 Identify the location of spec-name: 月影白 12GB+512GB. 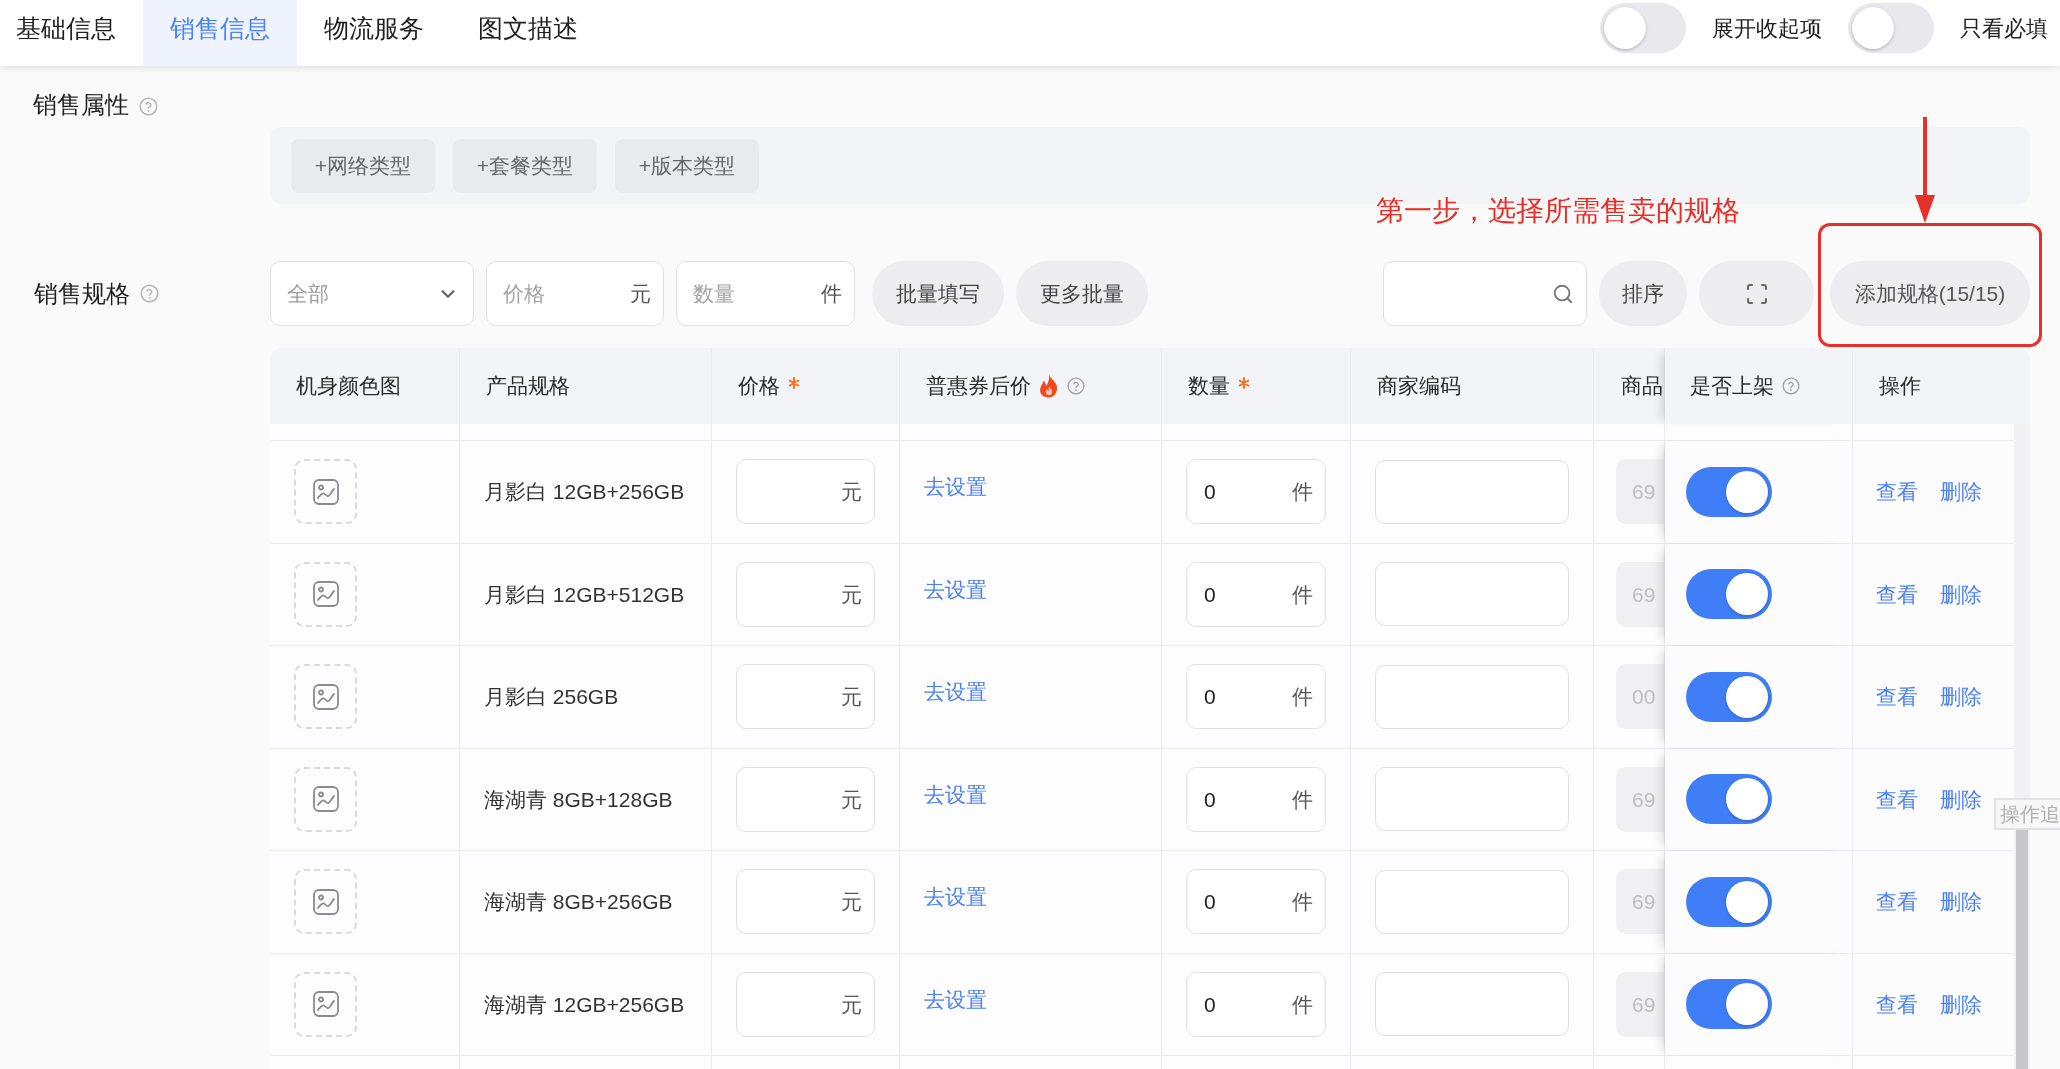
(584, 594).